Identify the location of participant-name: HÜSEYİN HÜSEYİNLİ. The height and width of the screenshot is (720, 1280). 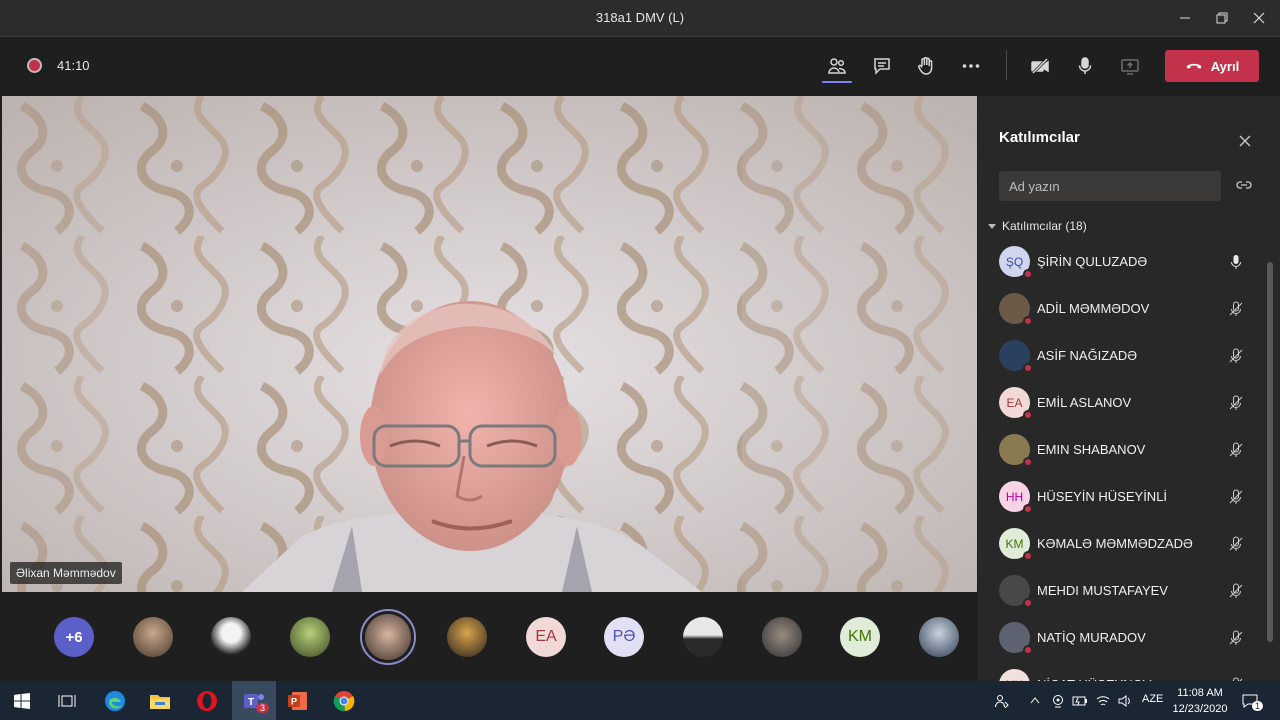
(1102, 496).